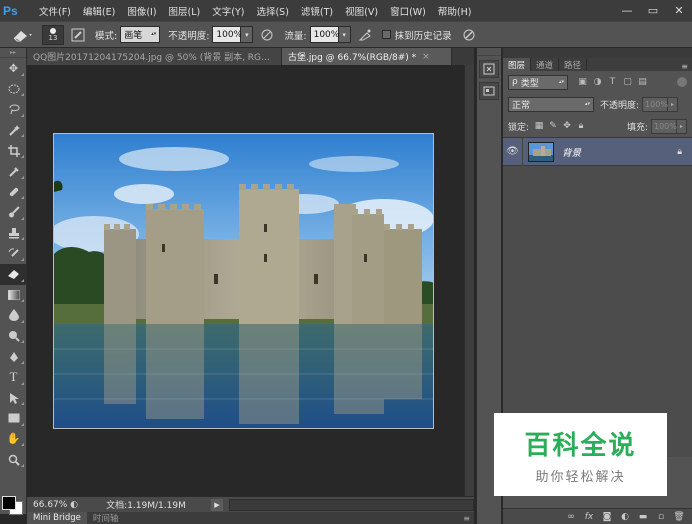 The width and height of the screenshot is (692, 524). Describe the element at coordinates (673, 104) in the screenshot. I see `layer-opacity-arrow: ▸` at that location.